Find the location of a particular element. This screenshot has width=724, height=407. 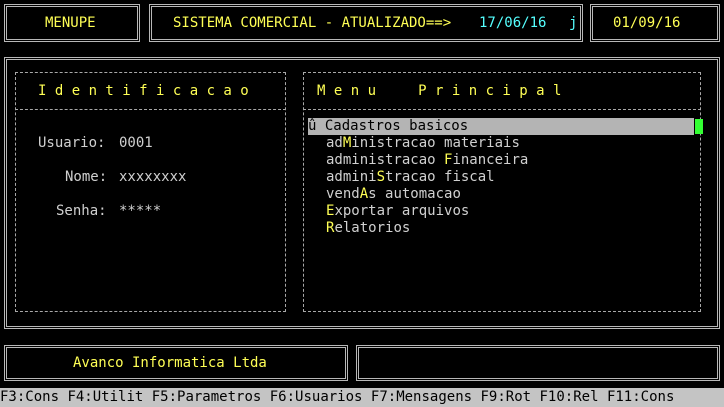

program-name-box: MENUPE is located at coordinates (72, 23).